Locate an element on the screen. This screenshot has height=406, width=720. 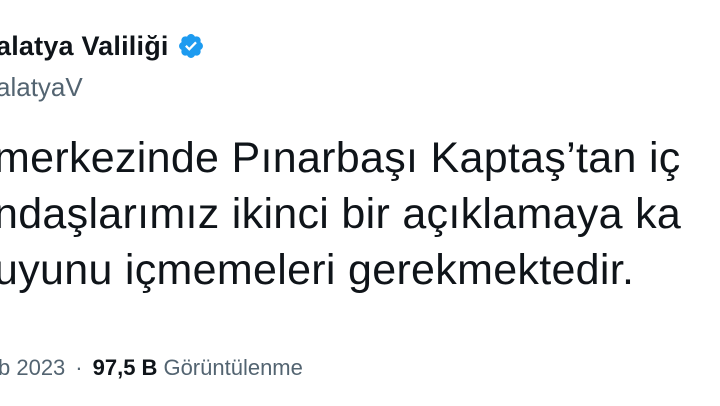
tweet-text-line-2: ndaşlarımız ikinci bir açıklamaya ka is located at coordinates (341, 214).